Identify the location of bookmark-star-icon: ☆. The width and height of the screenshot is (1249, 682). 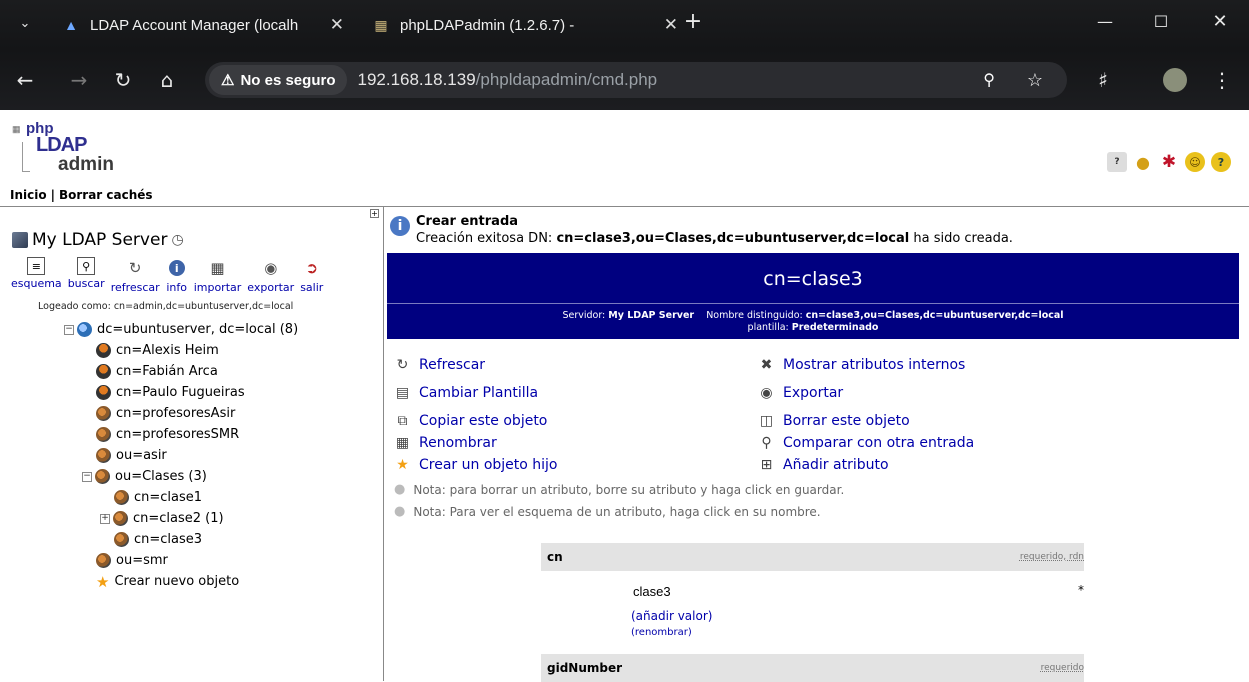
(1035, 80).